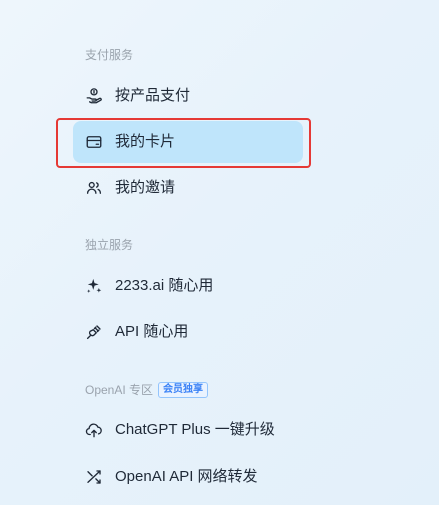 The image size is (439, 505). What do you see at coordinates (94, 477) in the screenshot?
I see `shuffle-icon` at bounding box center [94, 477].